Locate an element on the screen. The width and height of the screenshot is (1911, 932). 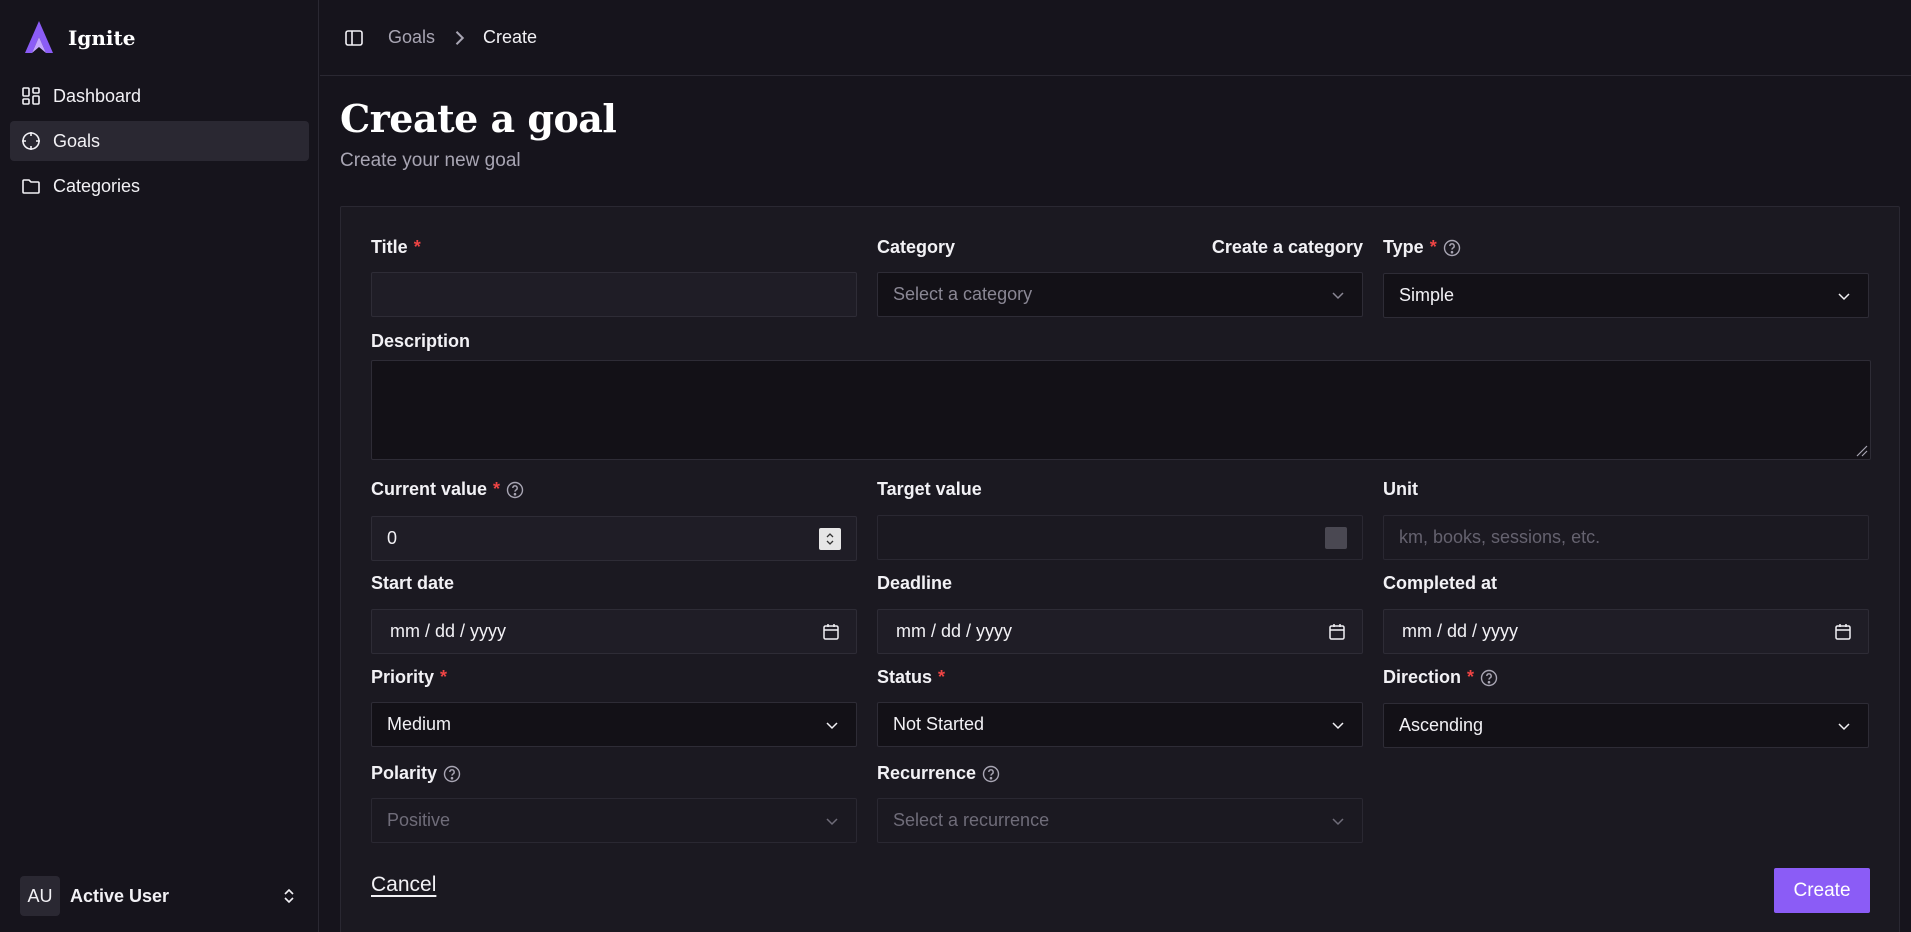
current-value-field: Current value * 0 is located at coordinates (614, 520).